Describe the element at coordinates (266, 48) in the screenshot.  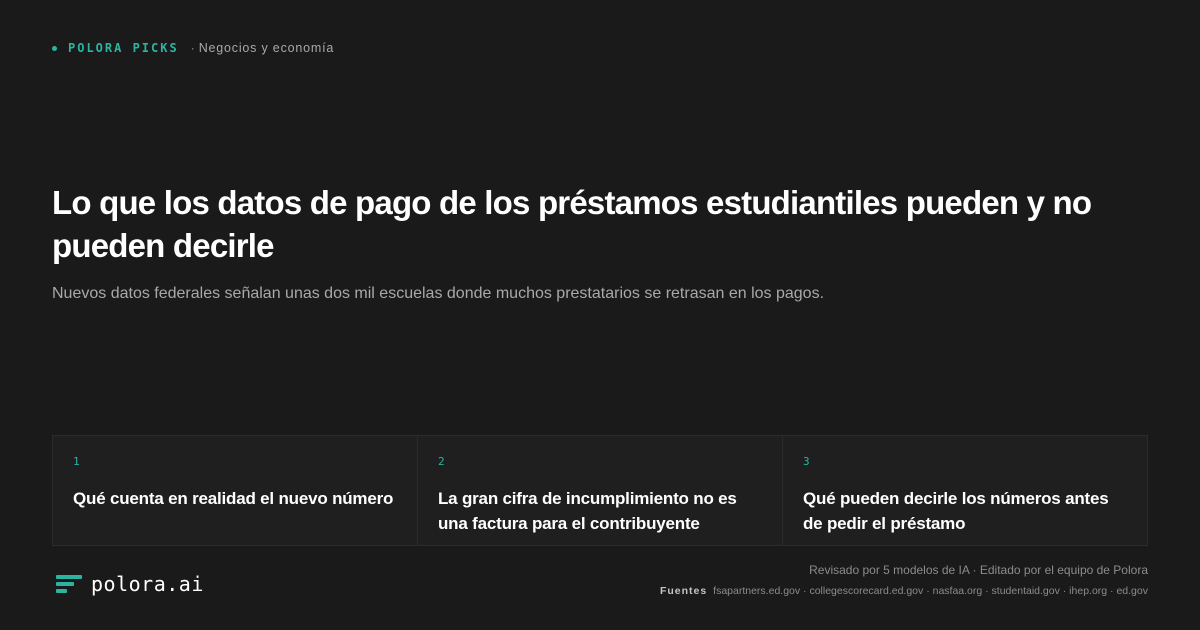
I see `category-label: Negocios y economía` at that location.